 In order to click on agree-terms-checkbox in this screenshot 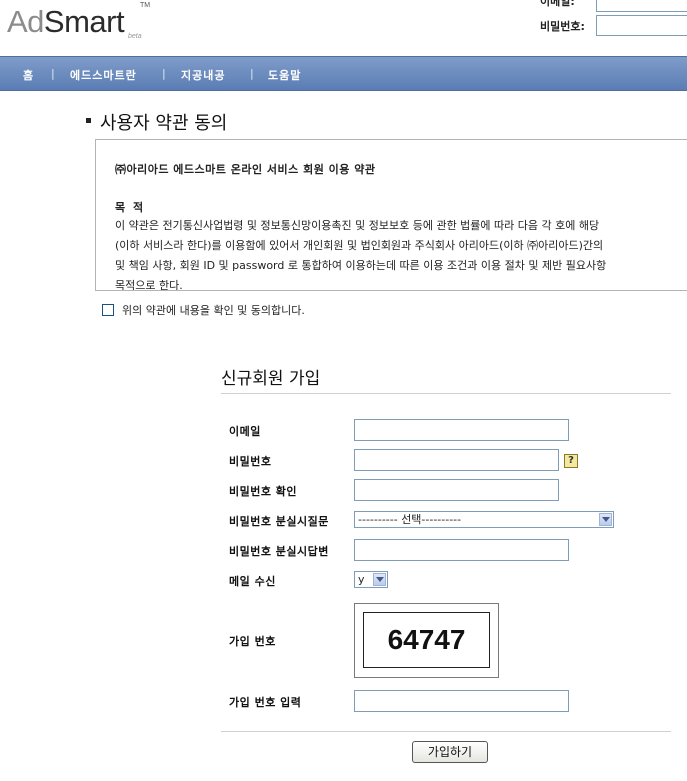, I will do `click(108, 310)`.